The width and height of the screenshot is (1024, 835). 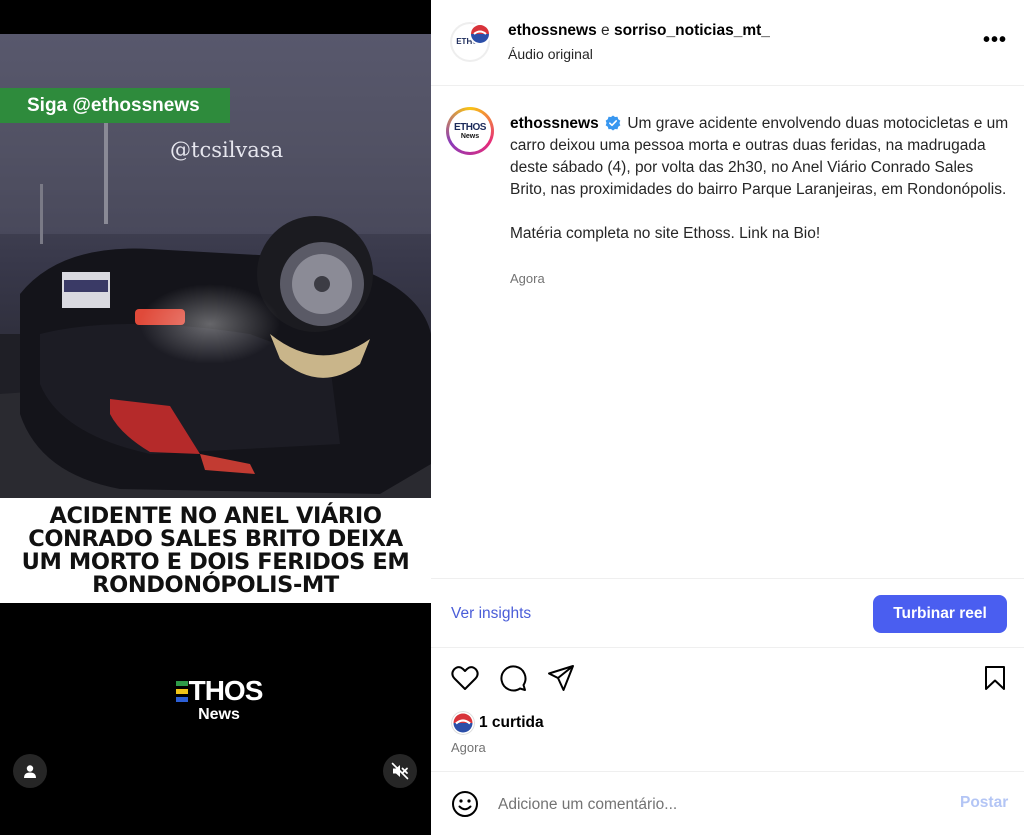 I want to click on verified-badge-icon, so click(x=613, y=123).